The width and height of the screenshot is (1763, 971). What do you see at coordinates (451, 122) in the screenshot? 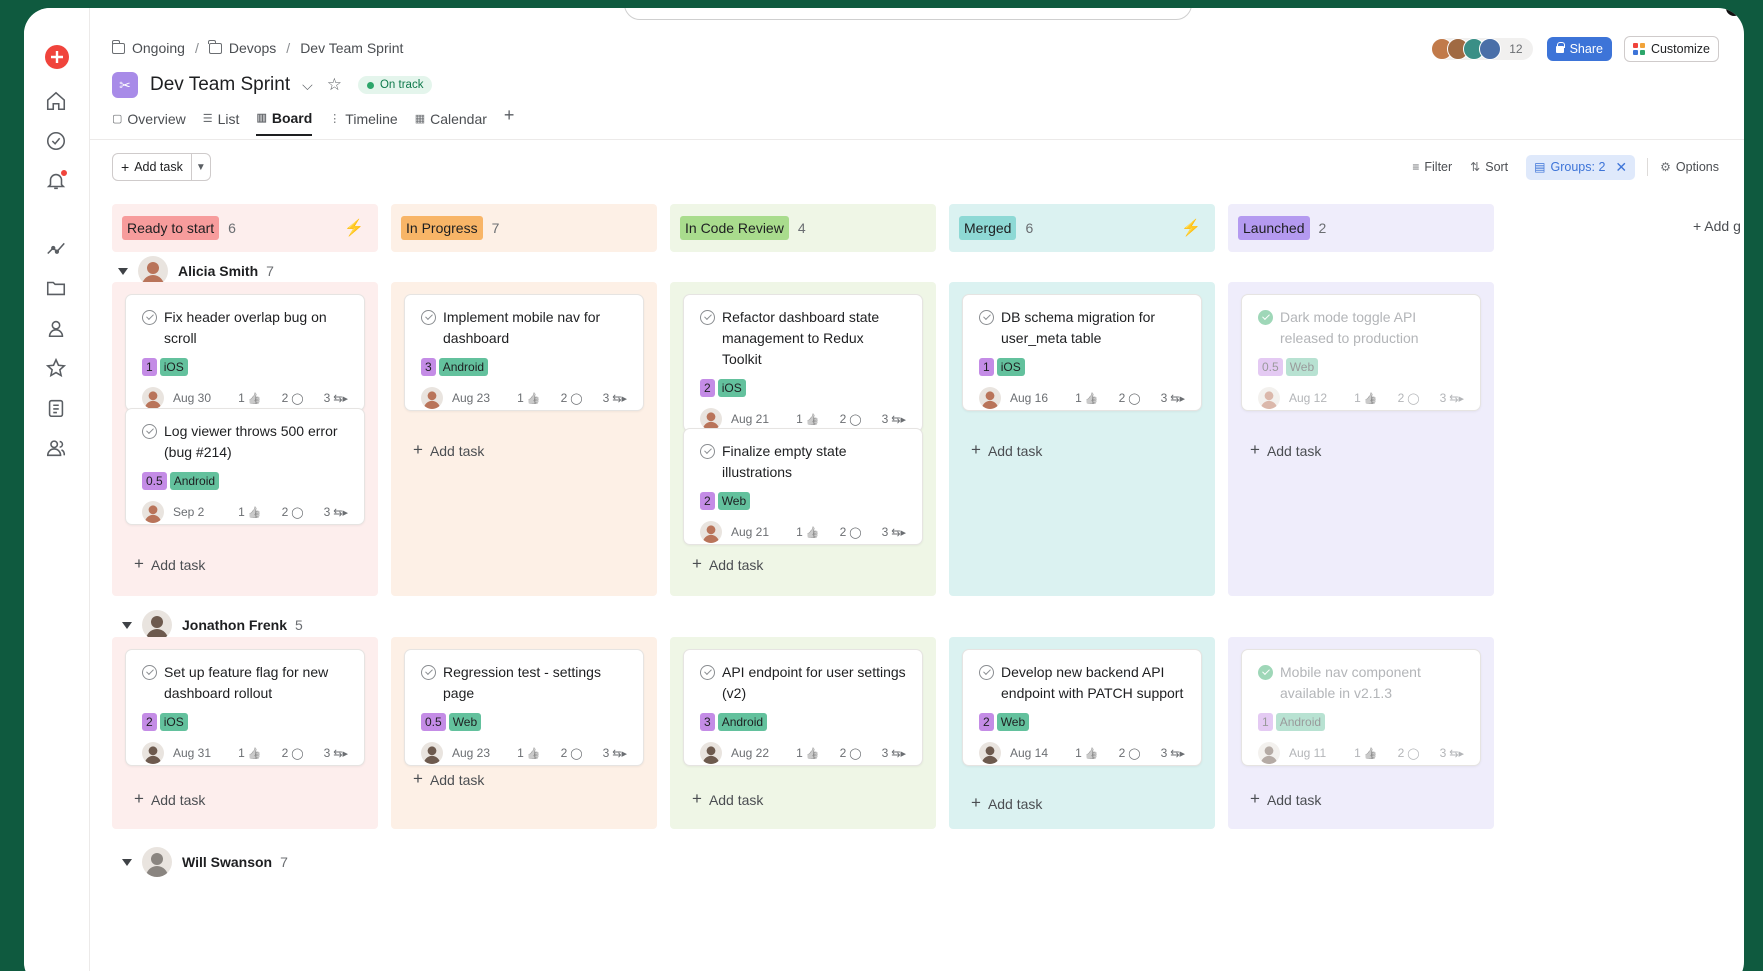
I see `tab-calendar: ▦ Calendar` at bounding box center [451, 122].